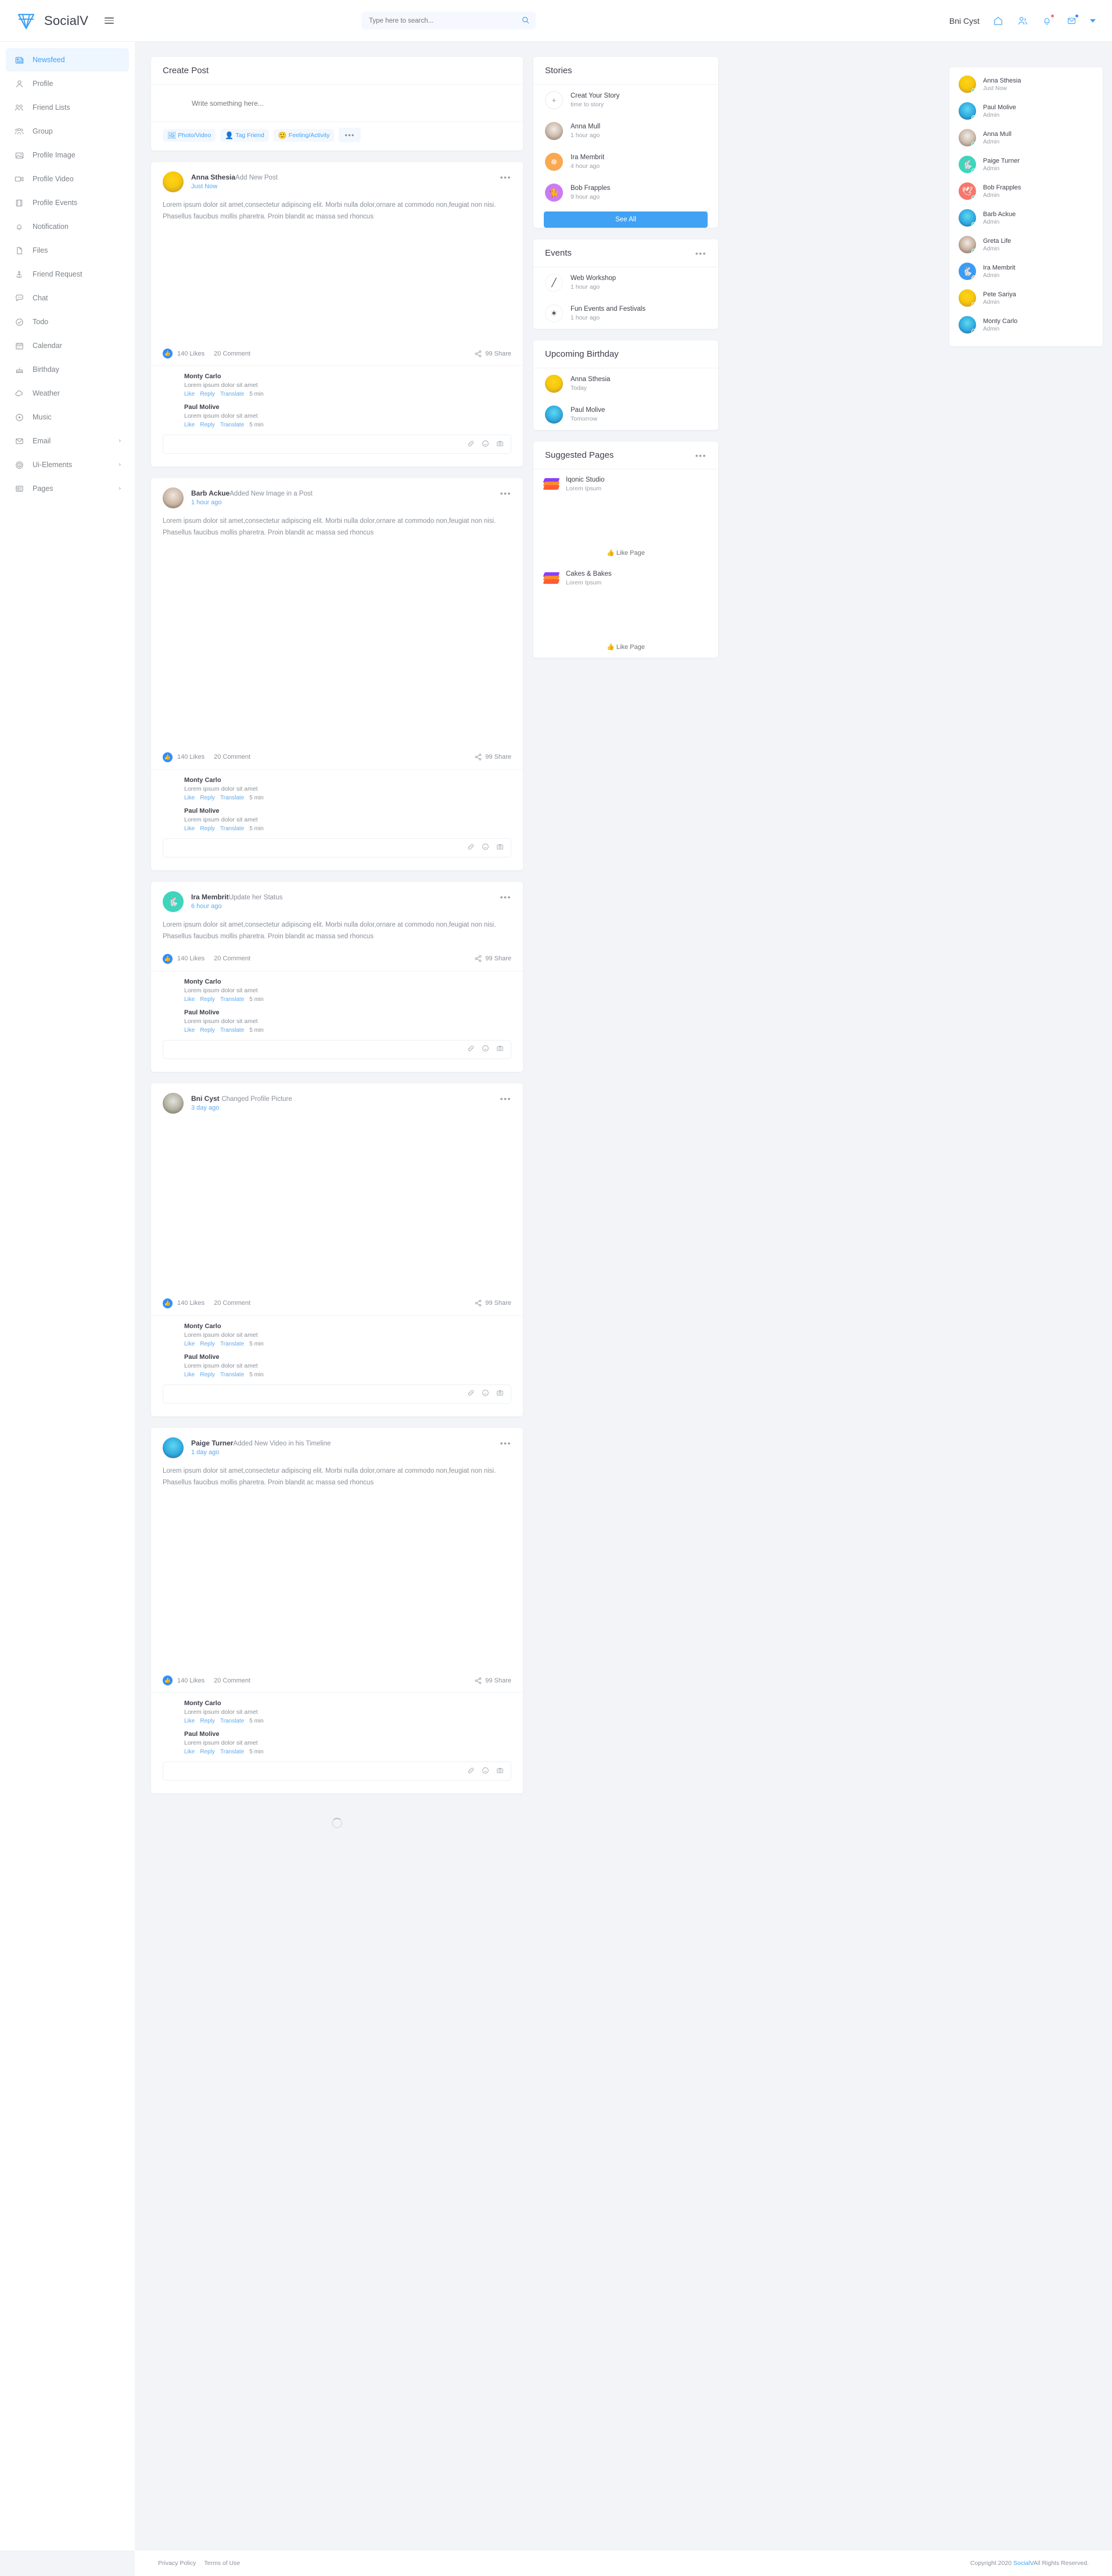 This screenshot has width=1112, height=2576. What do you see at coordinates (625, 100) in the screenshot?
I see `create-story-item: + Creat Your Story time to story` at bounding box center [625, 100].